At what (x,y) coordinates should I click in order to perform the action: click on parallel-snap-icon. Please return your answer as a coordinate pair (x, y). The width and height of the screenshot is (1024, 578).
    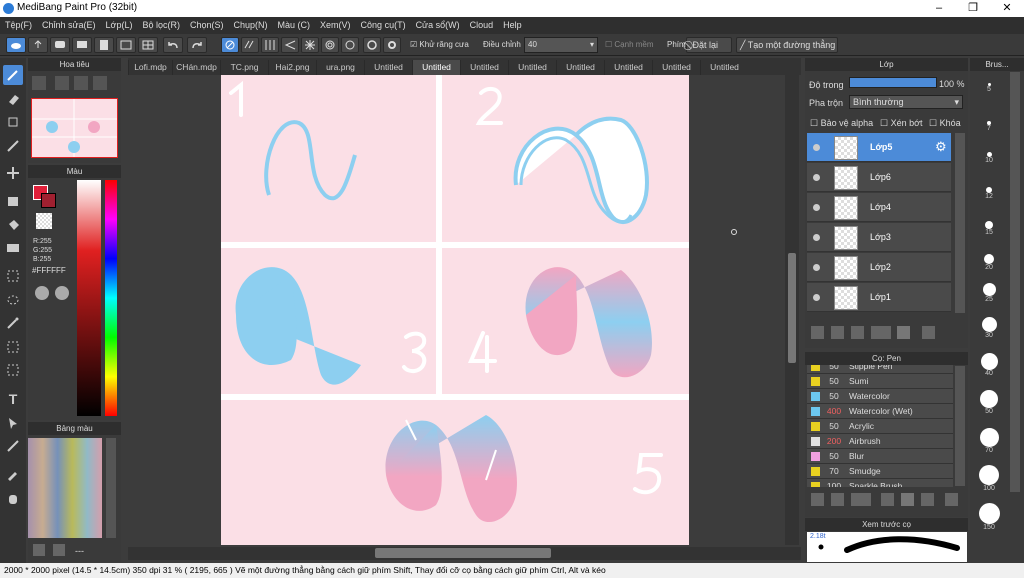
    Looking at the image, I should click on (250, 45).